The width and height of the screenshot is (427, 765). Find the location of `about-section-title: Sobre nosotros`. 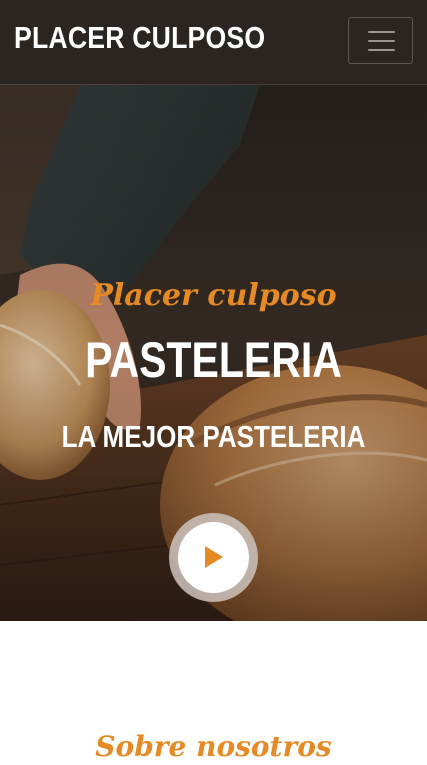

about-section-title: Sobre nosotros is located at coordinates (213, 746).